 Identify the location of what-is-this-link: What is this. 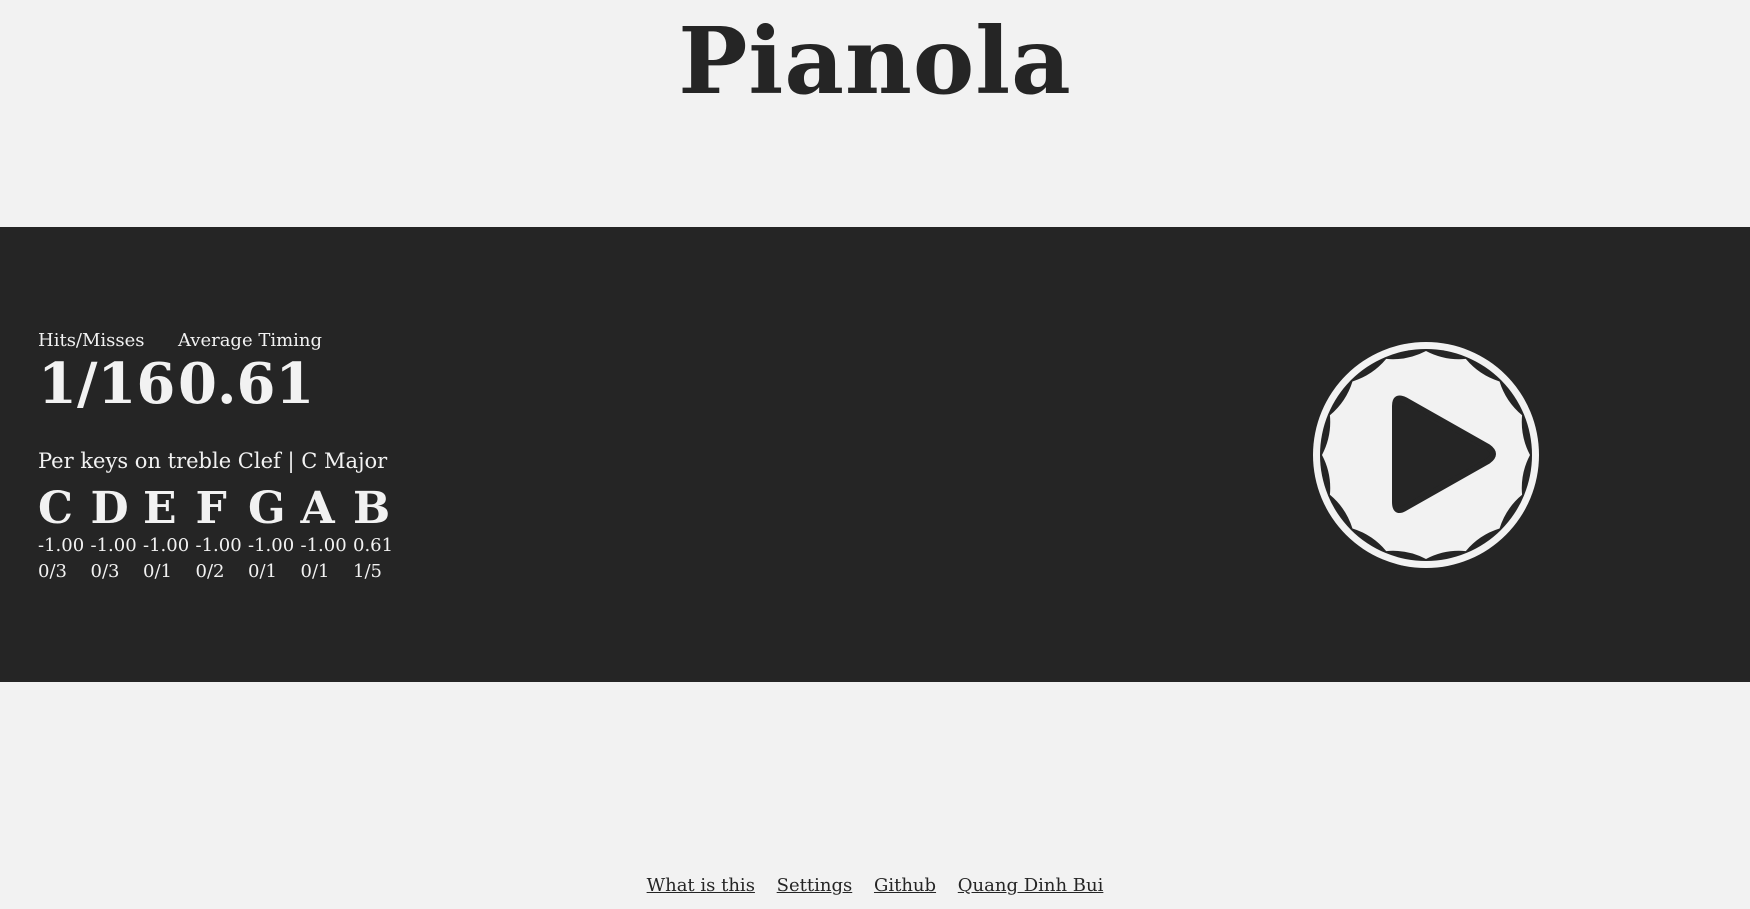
(701, 885).